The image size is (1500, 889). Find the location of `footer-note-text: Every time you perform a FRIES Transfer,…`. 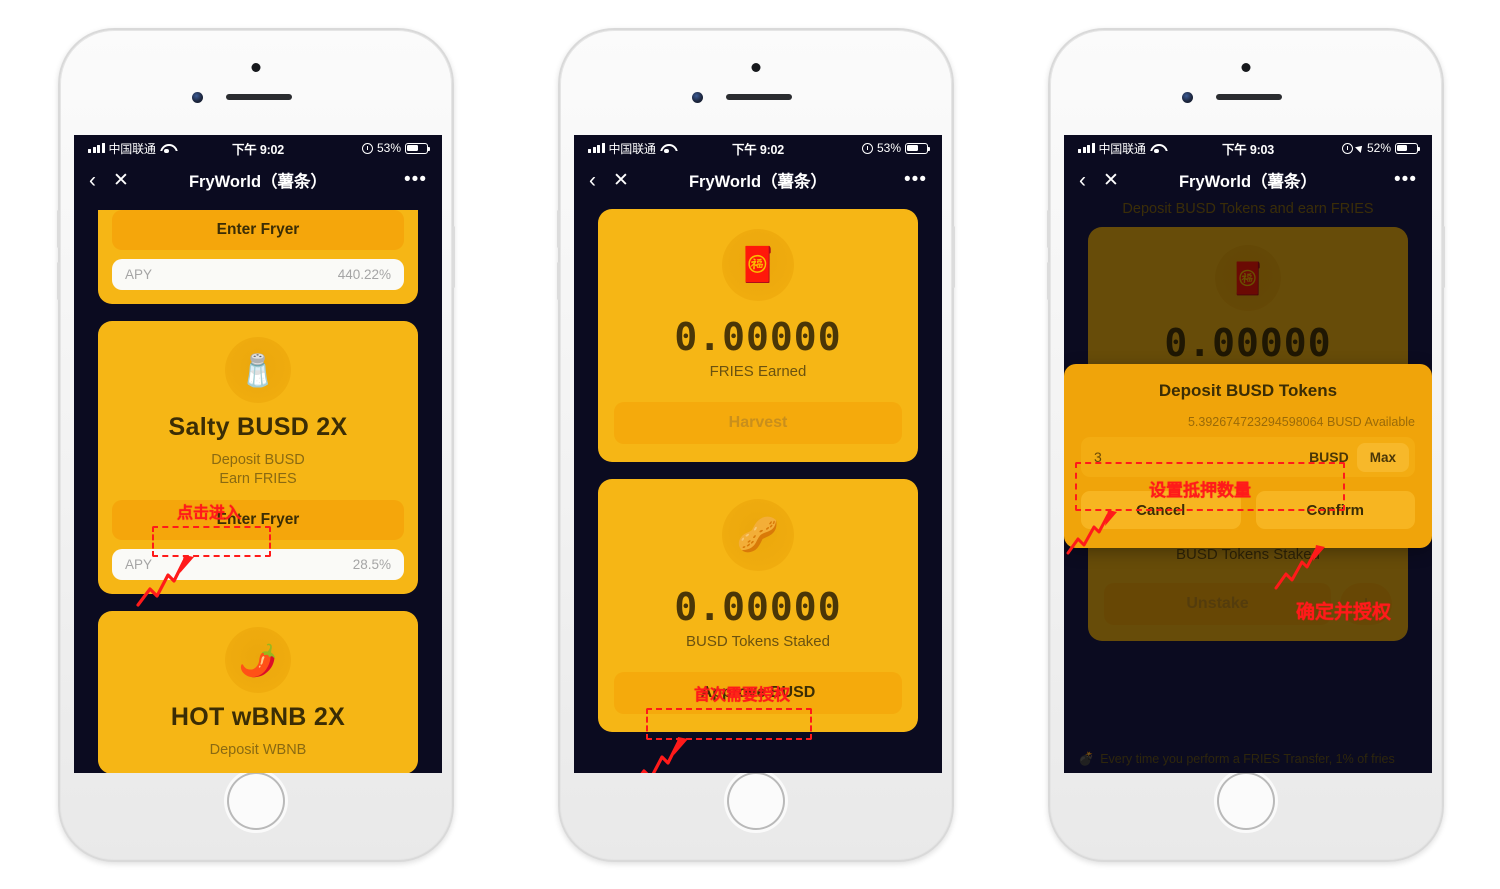

footer-note-text: Every time you perform a FRIES Transfer,… is located at coordinates (1247, 759).